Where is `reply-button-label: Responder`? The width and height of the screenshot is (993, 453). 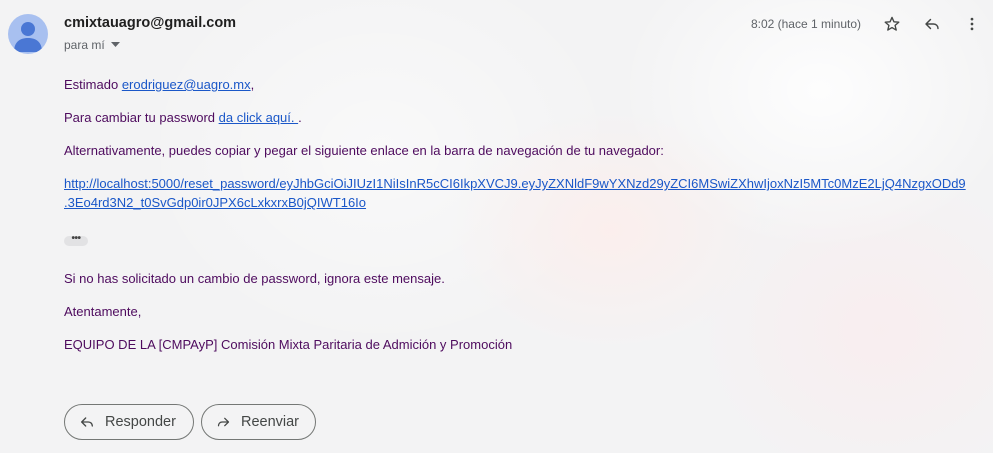
reply-button-label: Responder is located at coordinates (140, 422).